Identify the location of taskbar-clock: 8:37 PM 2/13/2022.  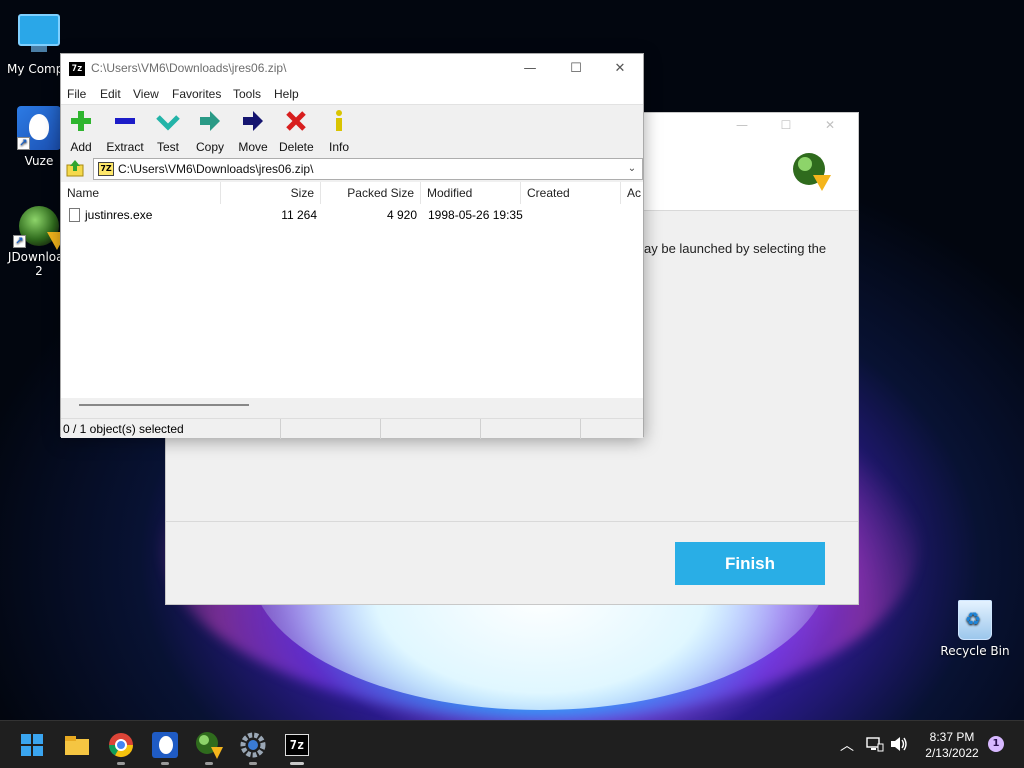
(952, 745).